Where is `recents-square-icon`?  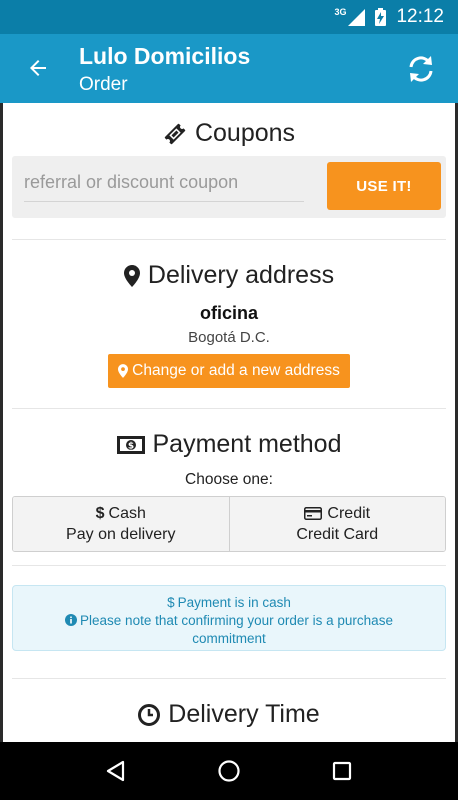
recents-square-icon is located at coordinates (341, 771).